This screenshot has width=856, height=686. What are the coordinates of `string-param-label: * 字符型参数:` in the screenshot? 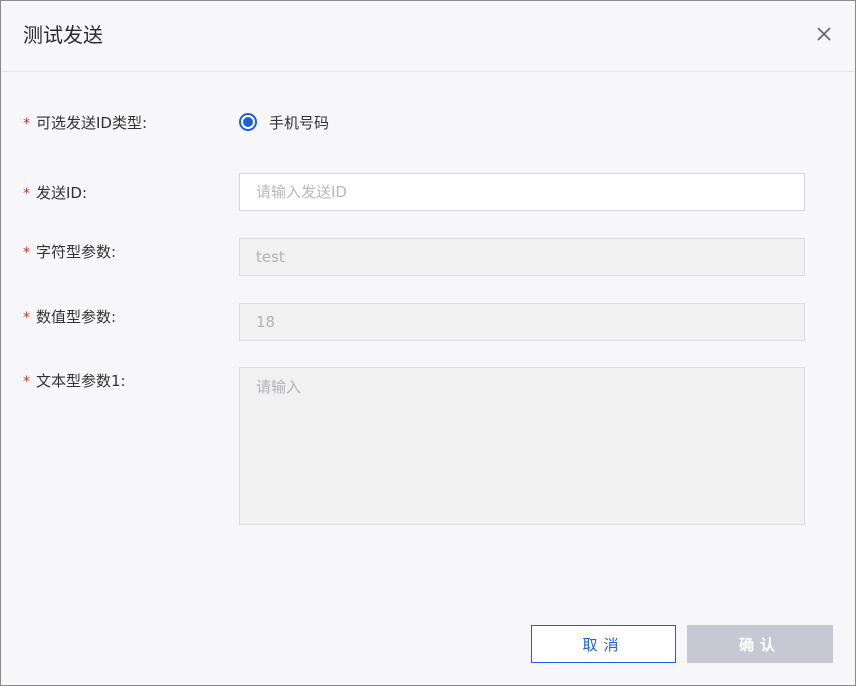 It's located at (69, 252).